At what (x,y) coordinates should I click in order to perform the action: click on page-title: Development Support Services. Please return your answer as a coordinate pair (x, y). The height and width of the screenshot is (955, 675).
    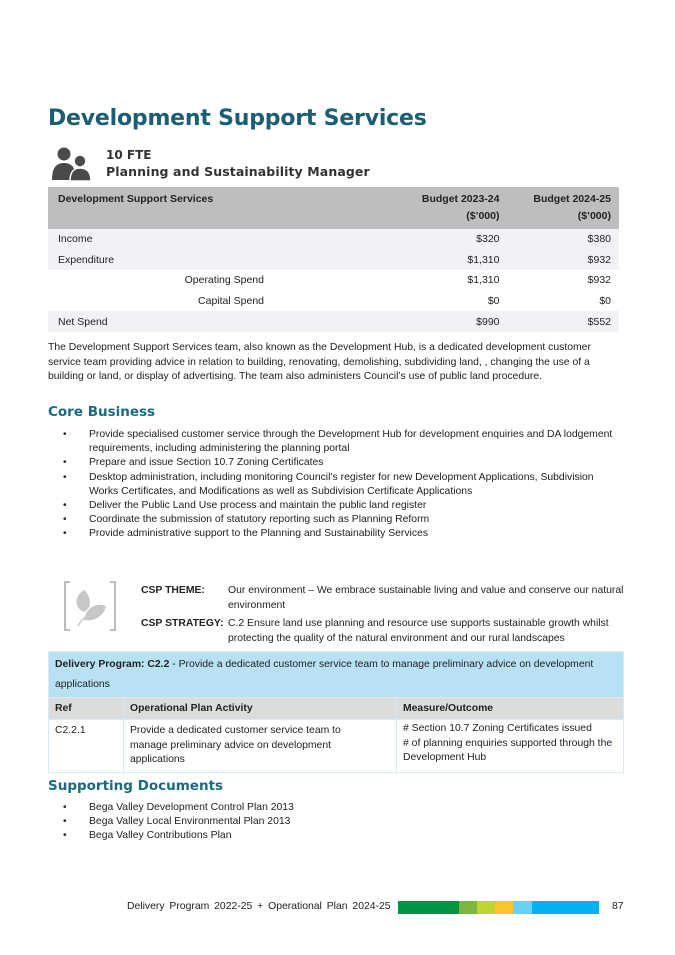
    Looking at the image, I should click on (237, 118).